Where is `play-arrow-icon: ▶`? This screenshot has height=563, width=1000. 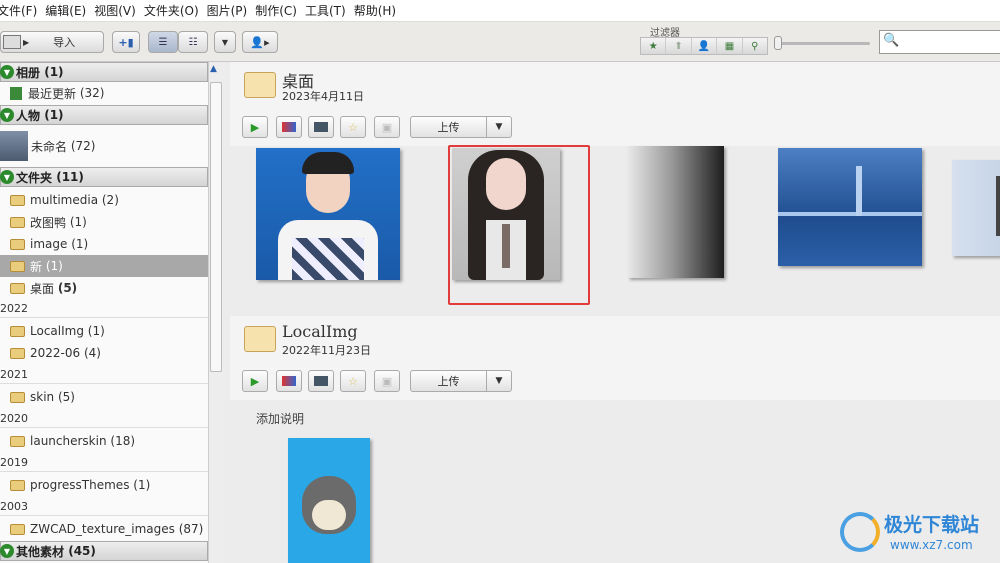
play-arrow-icon: ▶ is located at coordinates (26, 42).